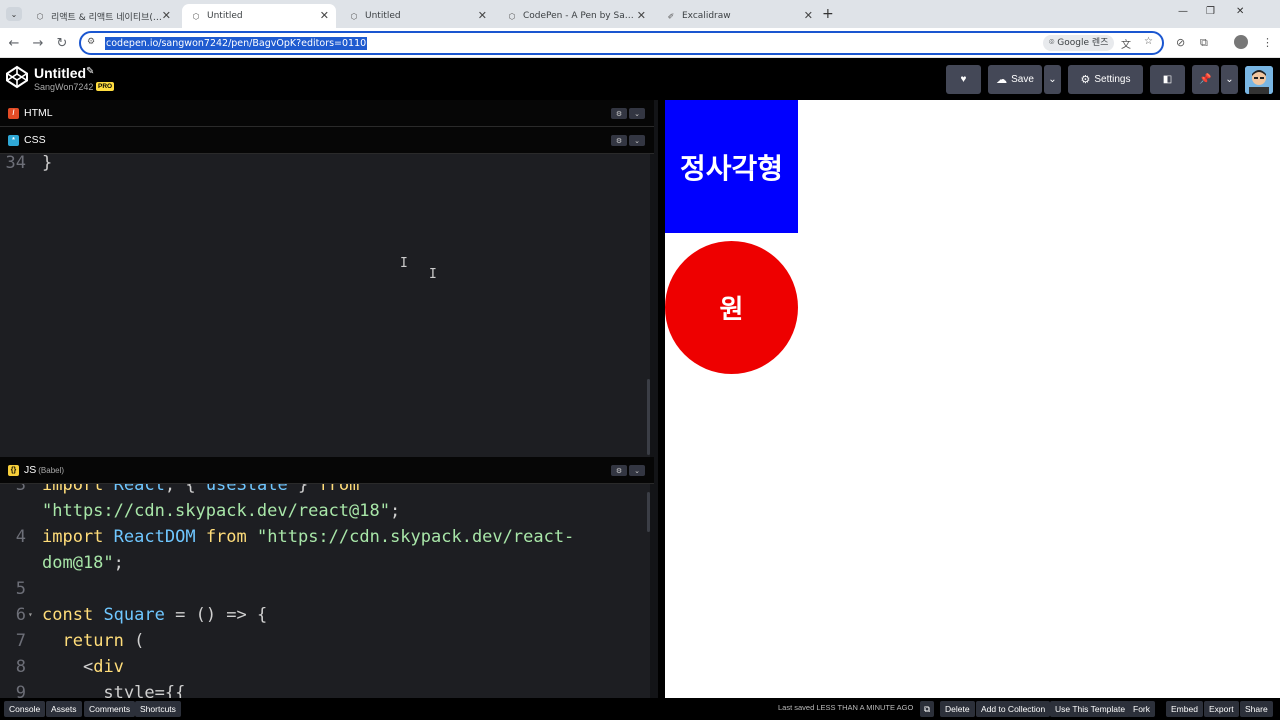 This screenshot has width=1280, height=720. What do you see at coordinates (1183, 11) in the screenshot?
I see `minimize-button: —` at bounding box center [1183, 11].